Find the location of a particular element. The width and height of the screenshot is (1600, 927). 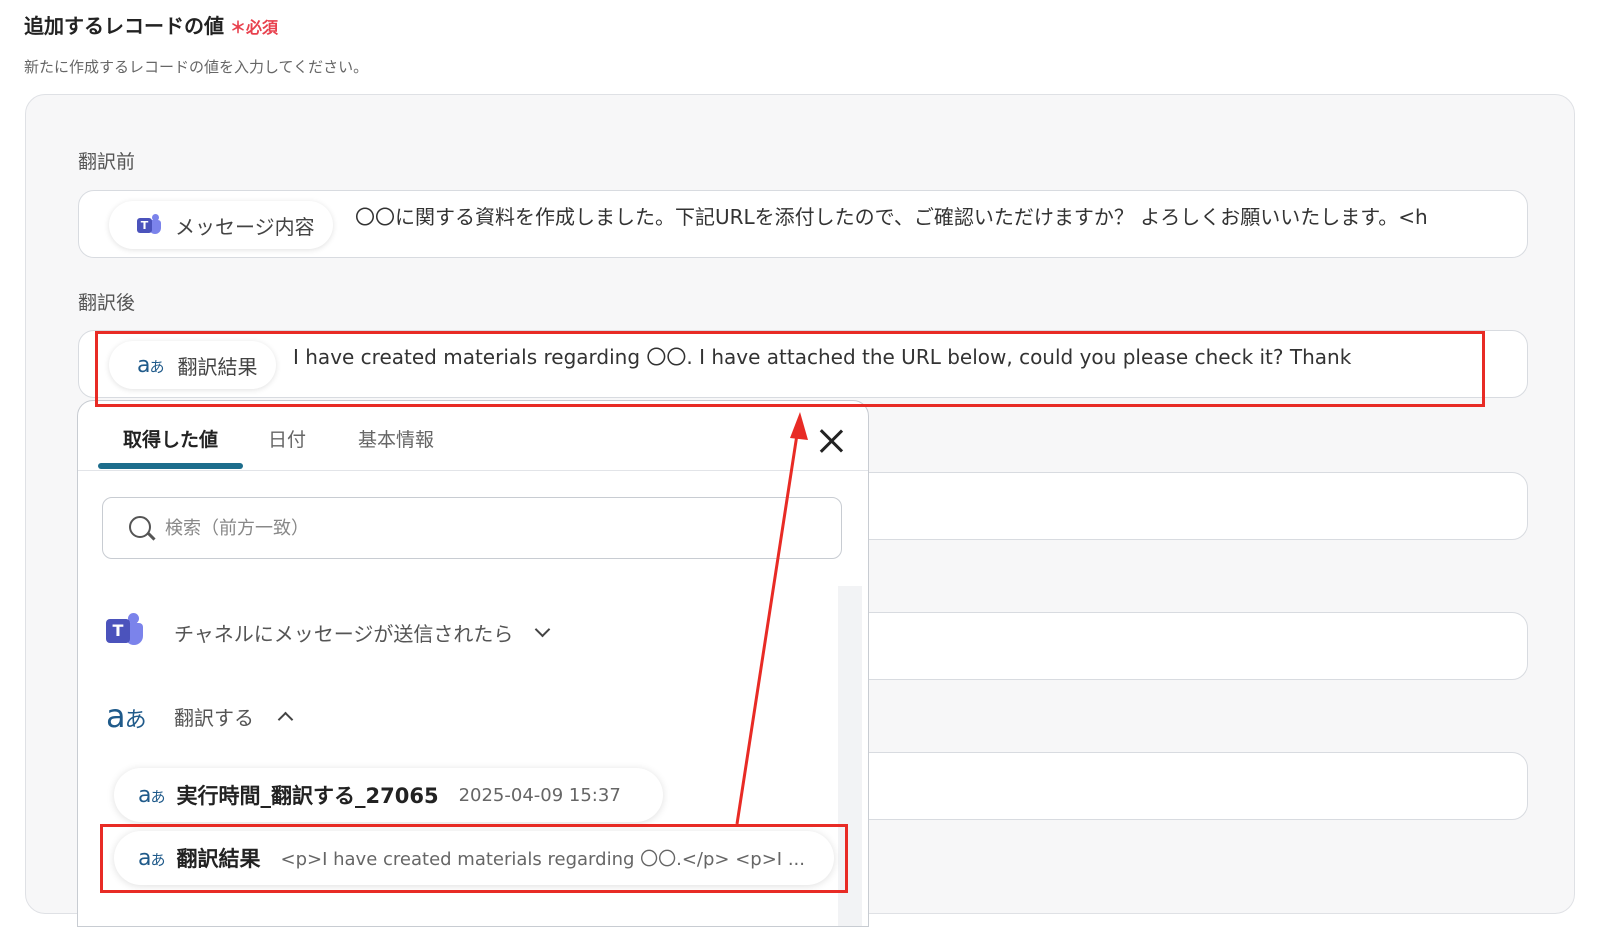

group-label: チャネルにメッセージが送信されたら is located at coordinates (344, 634).